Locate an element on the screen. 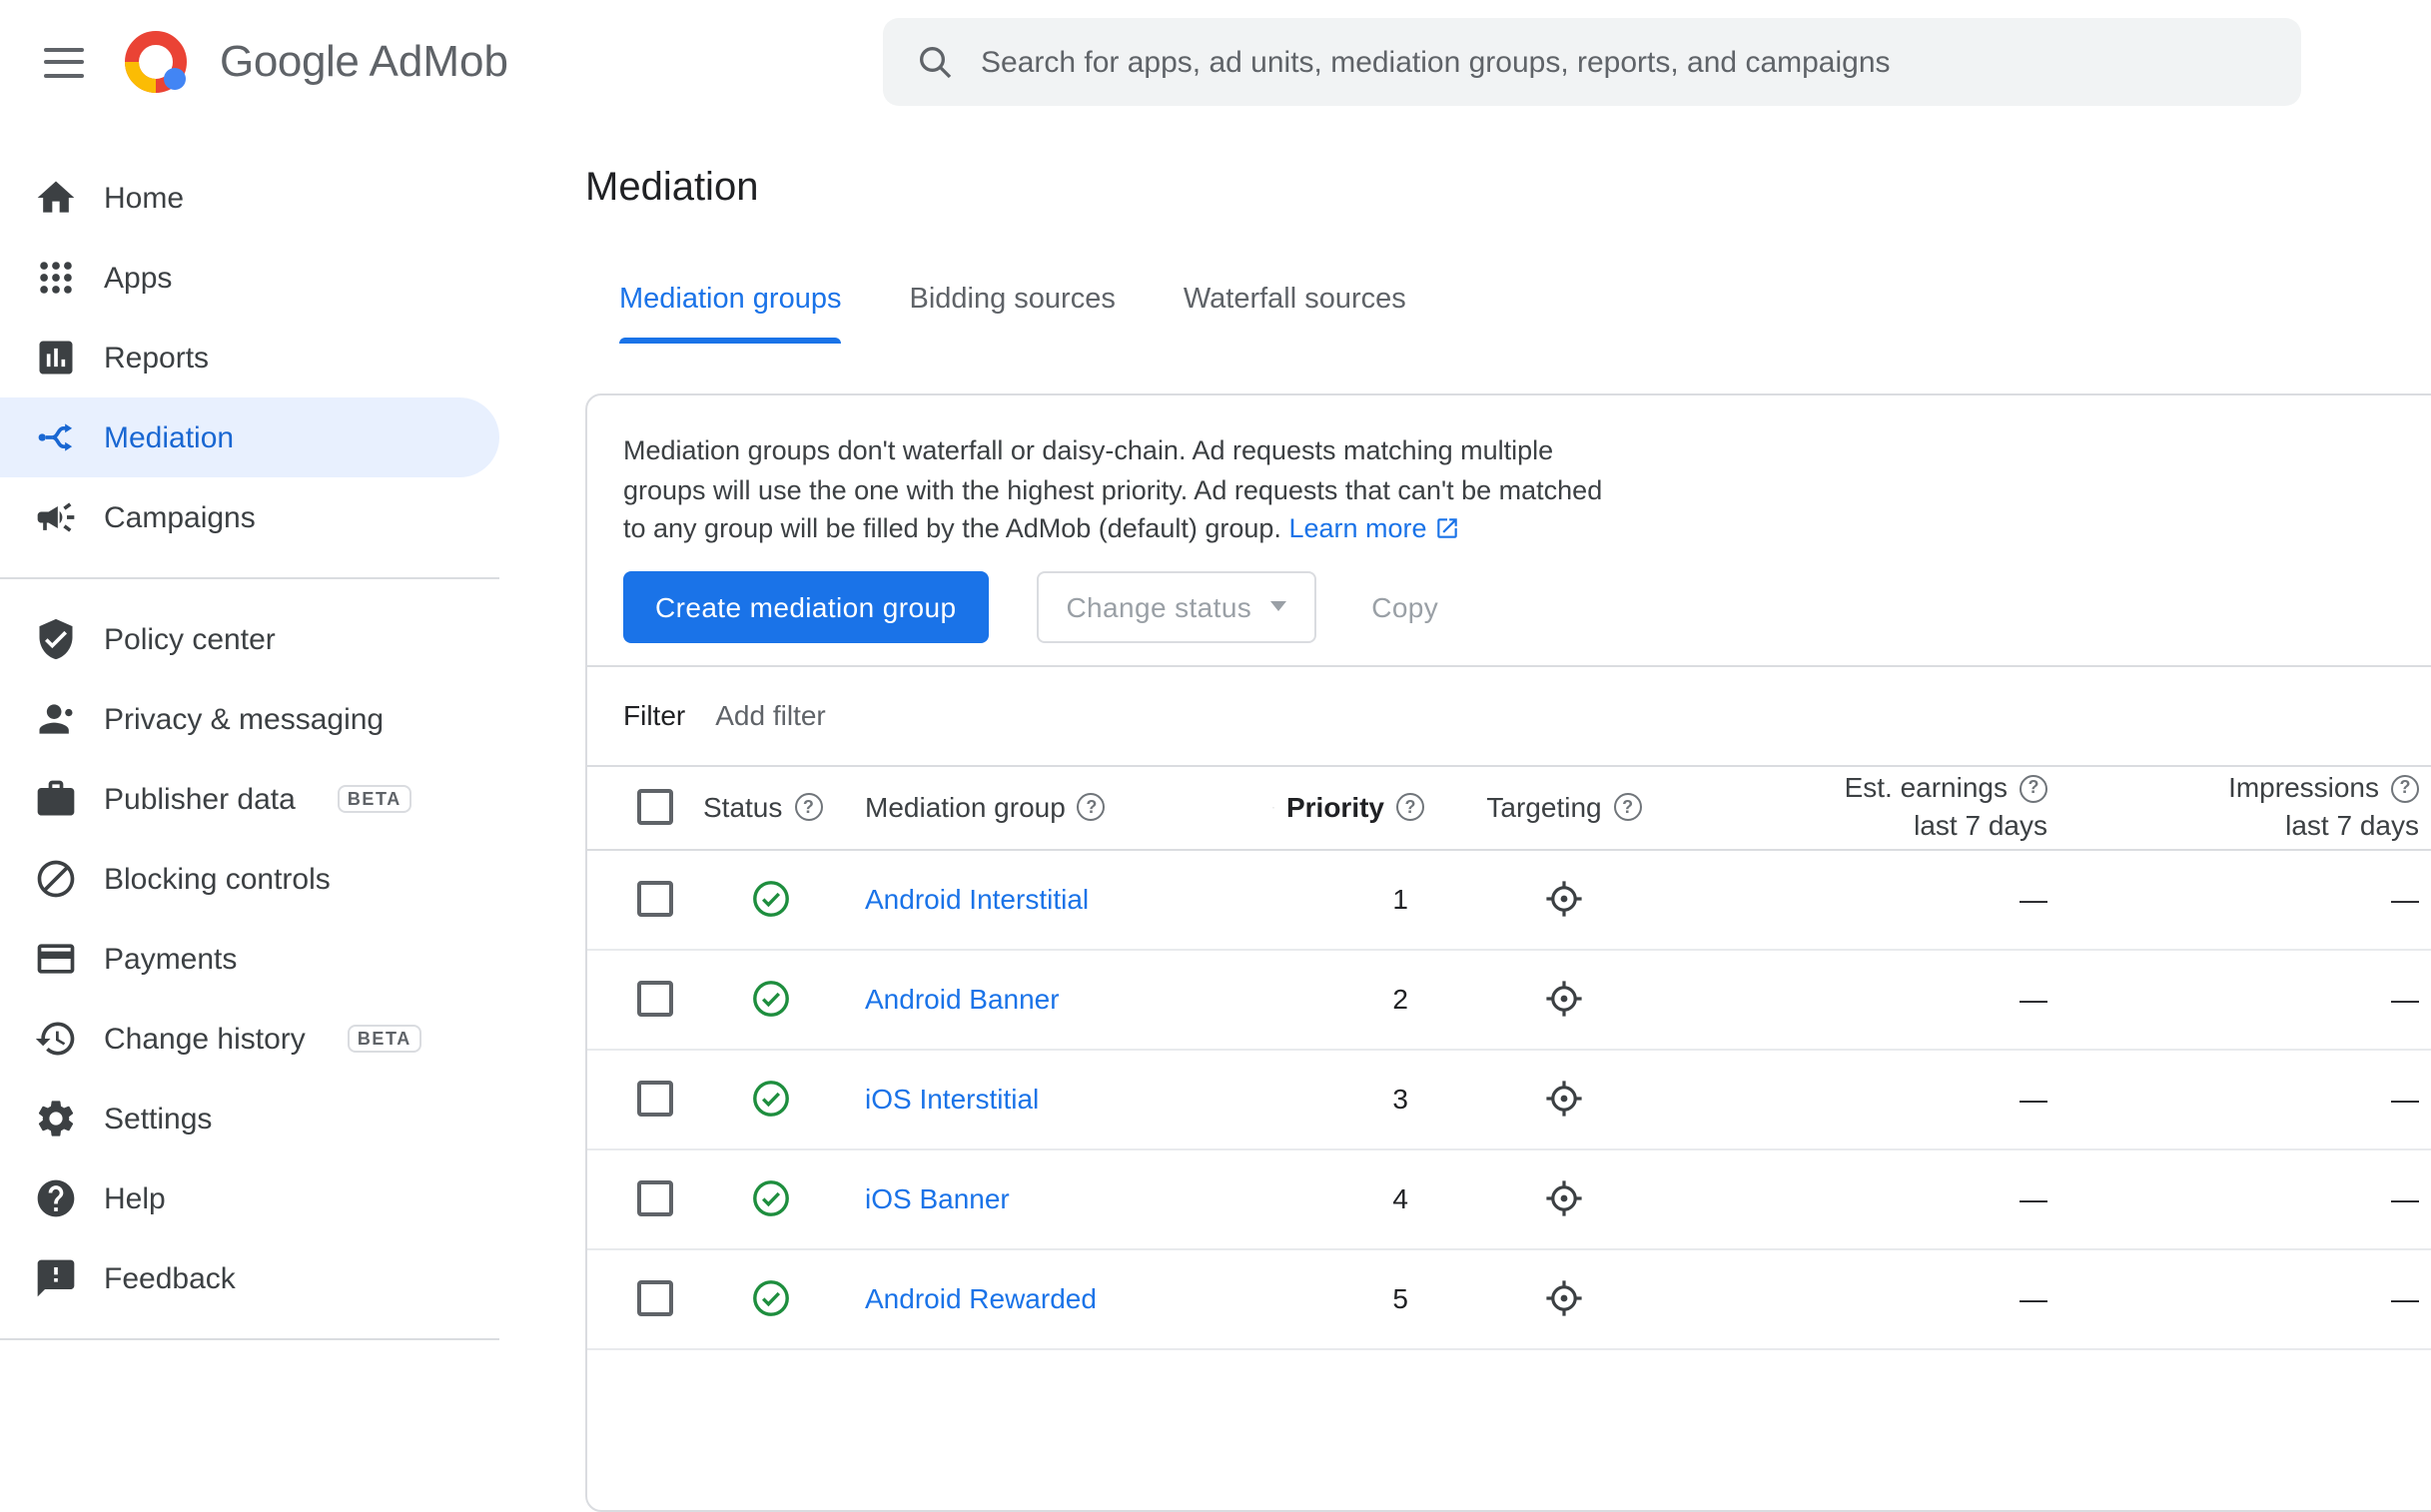  tab-waterfall-sources: Waterfall sources is located at coordinates (1295, 304).